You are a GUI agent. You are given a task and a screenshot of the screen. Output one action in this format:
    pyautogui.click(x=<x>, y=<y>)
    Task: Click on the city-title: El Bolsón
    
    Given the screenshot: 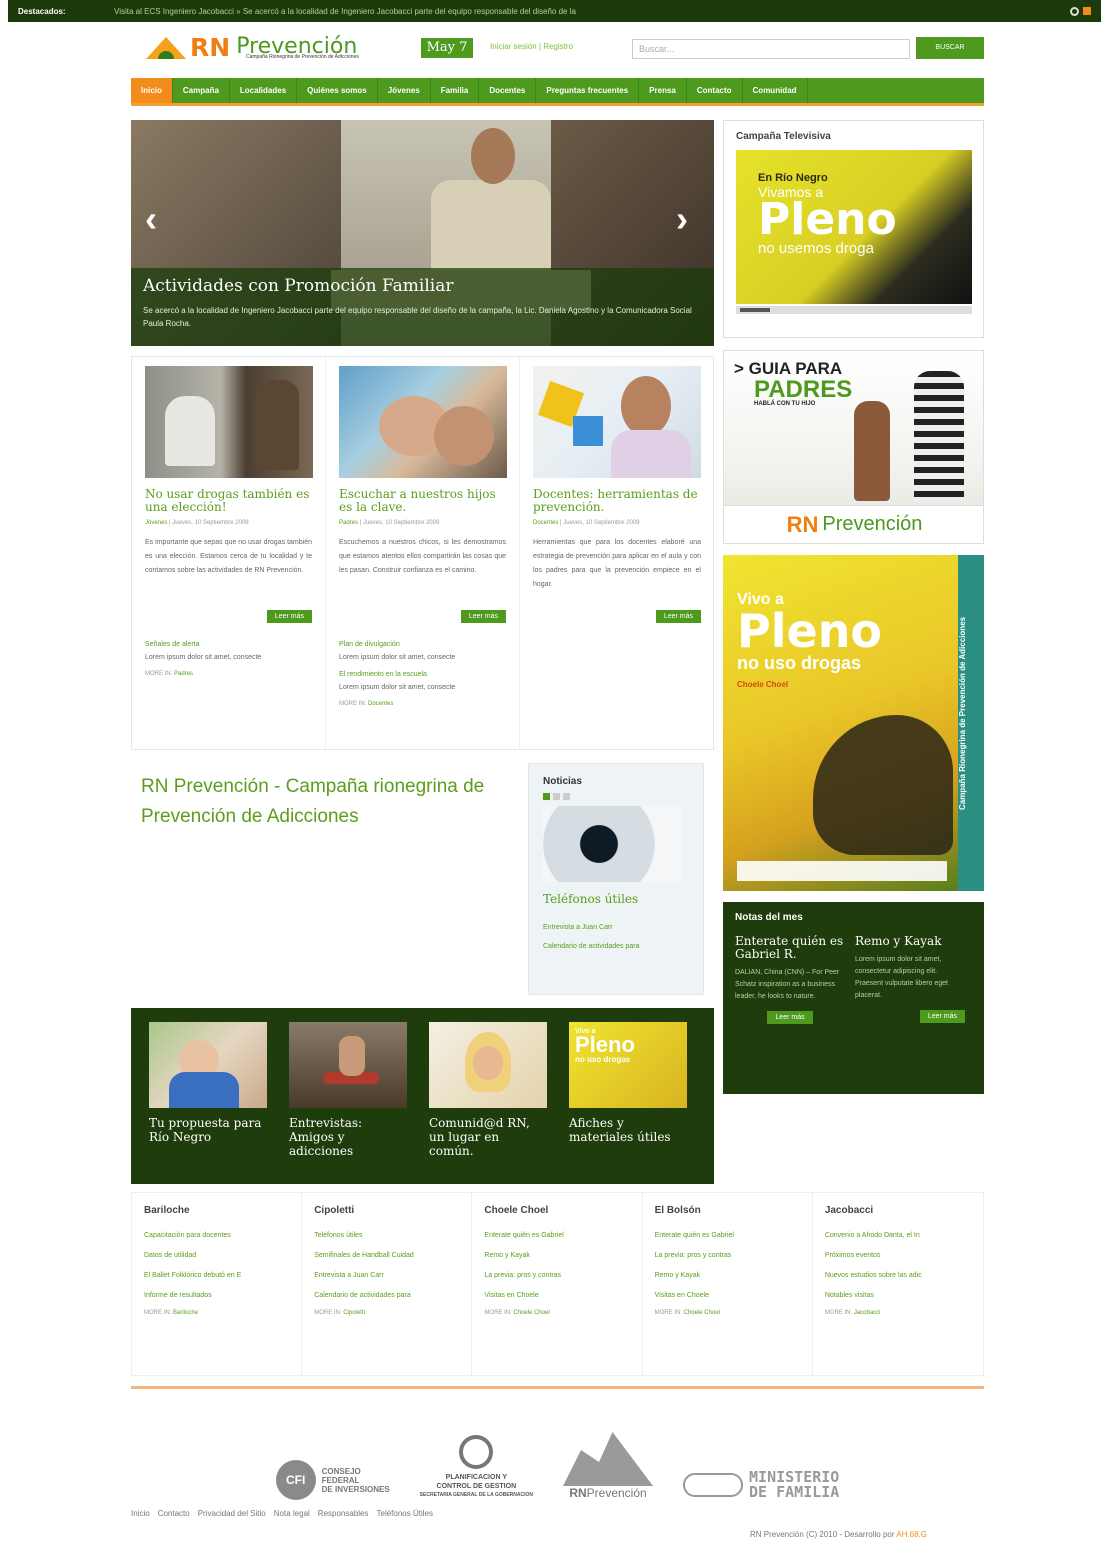 What is the action you would take?
    pyautogui.click(x=727, y=1210)
    